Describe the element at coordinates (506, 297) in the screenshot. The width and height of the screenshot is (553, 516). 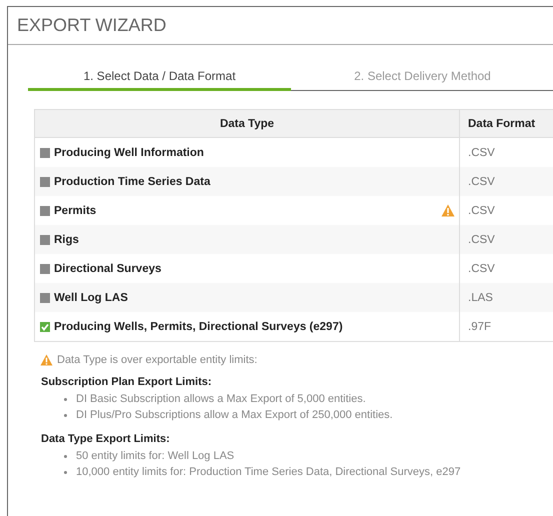
I see `data-format-cell: .LAS` at that location.